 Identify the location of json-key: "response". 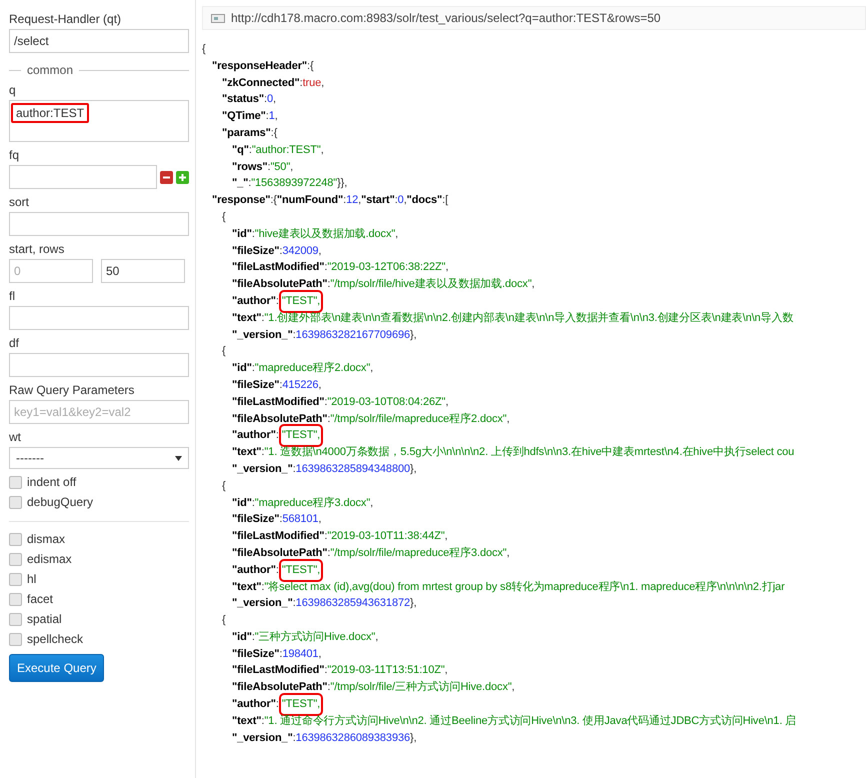
(241, 200).